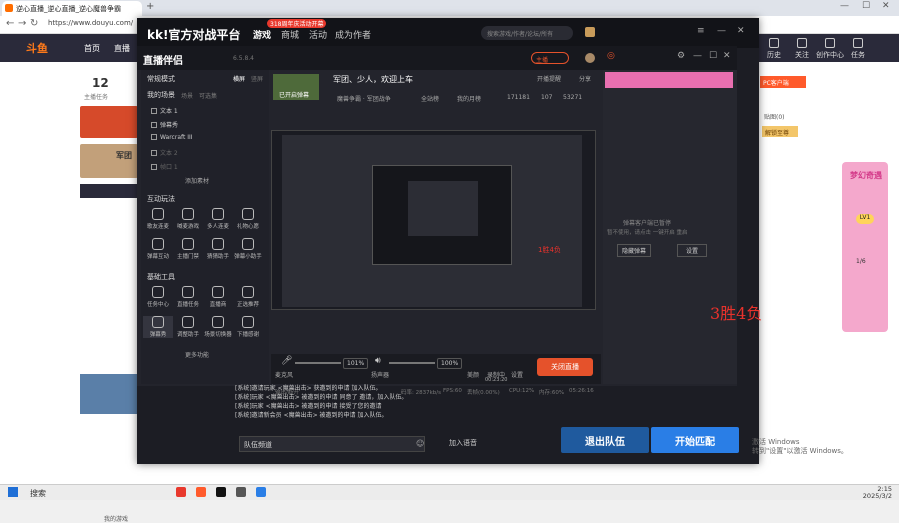 This screenshot has width=899, height=523. I want to click on scene-tab: 场景, so click(187, 95).